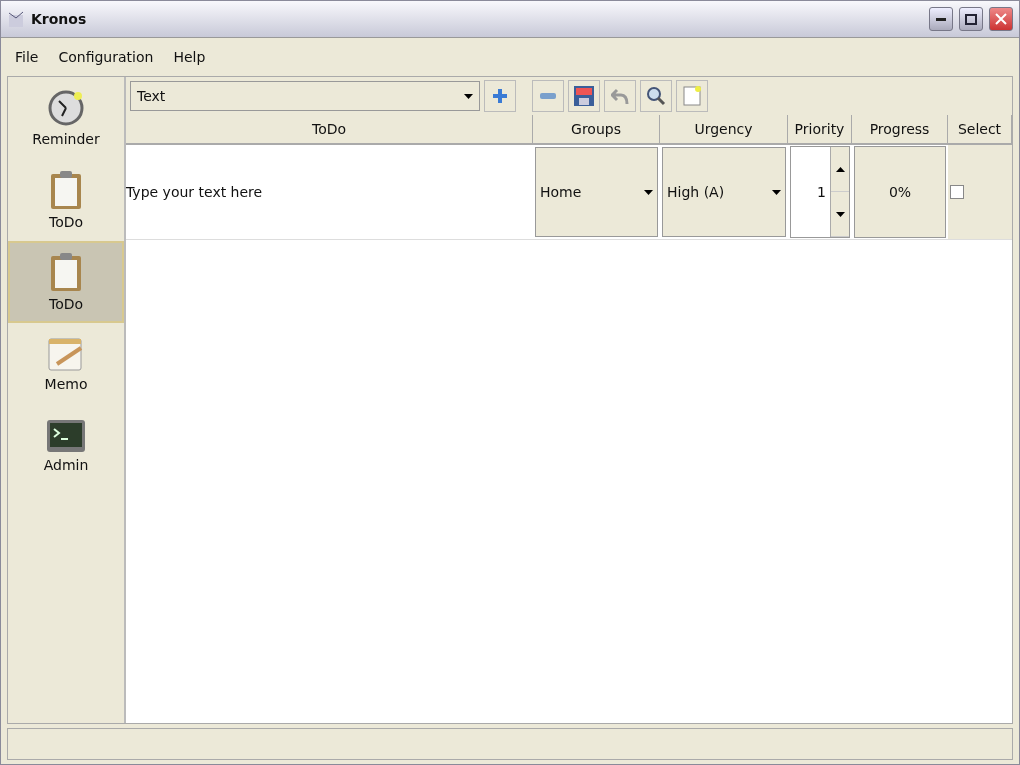 The height and width of the screenshot is (765, 1020). What do you see at coordinates (840, 169) in the screenshot?
I see `up-arrow-icon` at bounding box center [840, 169].